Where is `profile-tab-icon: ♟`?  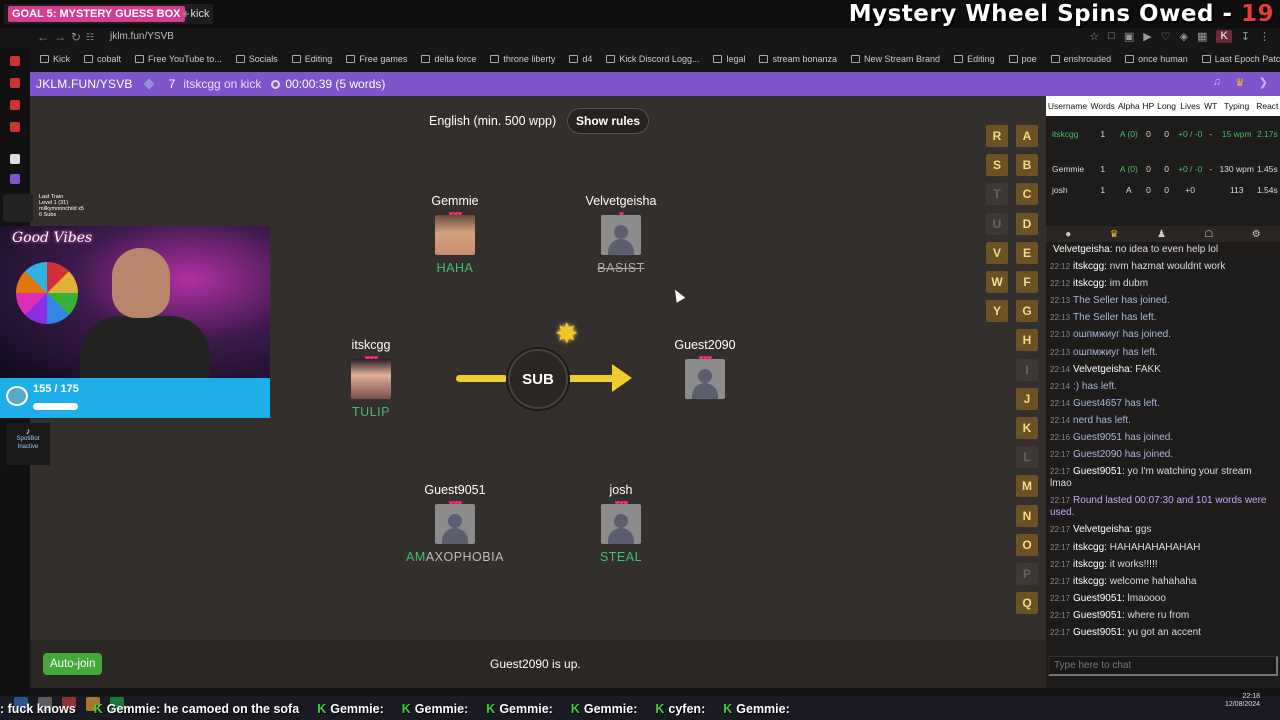 profile-tab-icon: ♟ is located at coordinates (1161, 234).